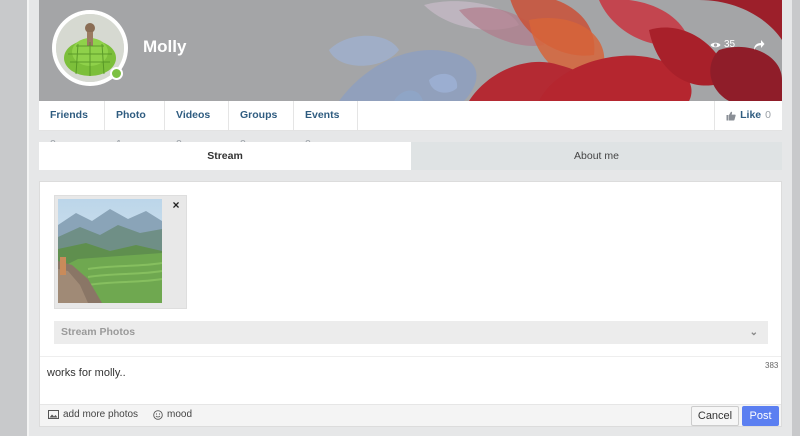  I want to click on post-button: Post, so click(760, 416).